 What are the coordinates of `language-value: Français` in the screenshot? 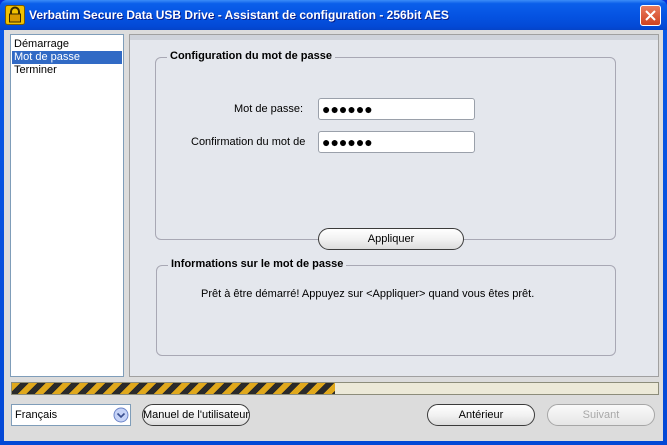 It's located at (36, 415).